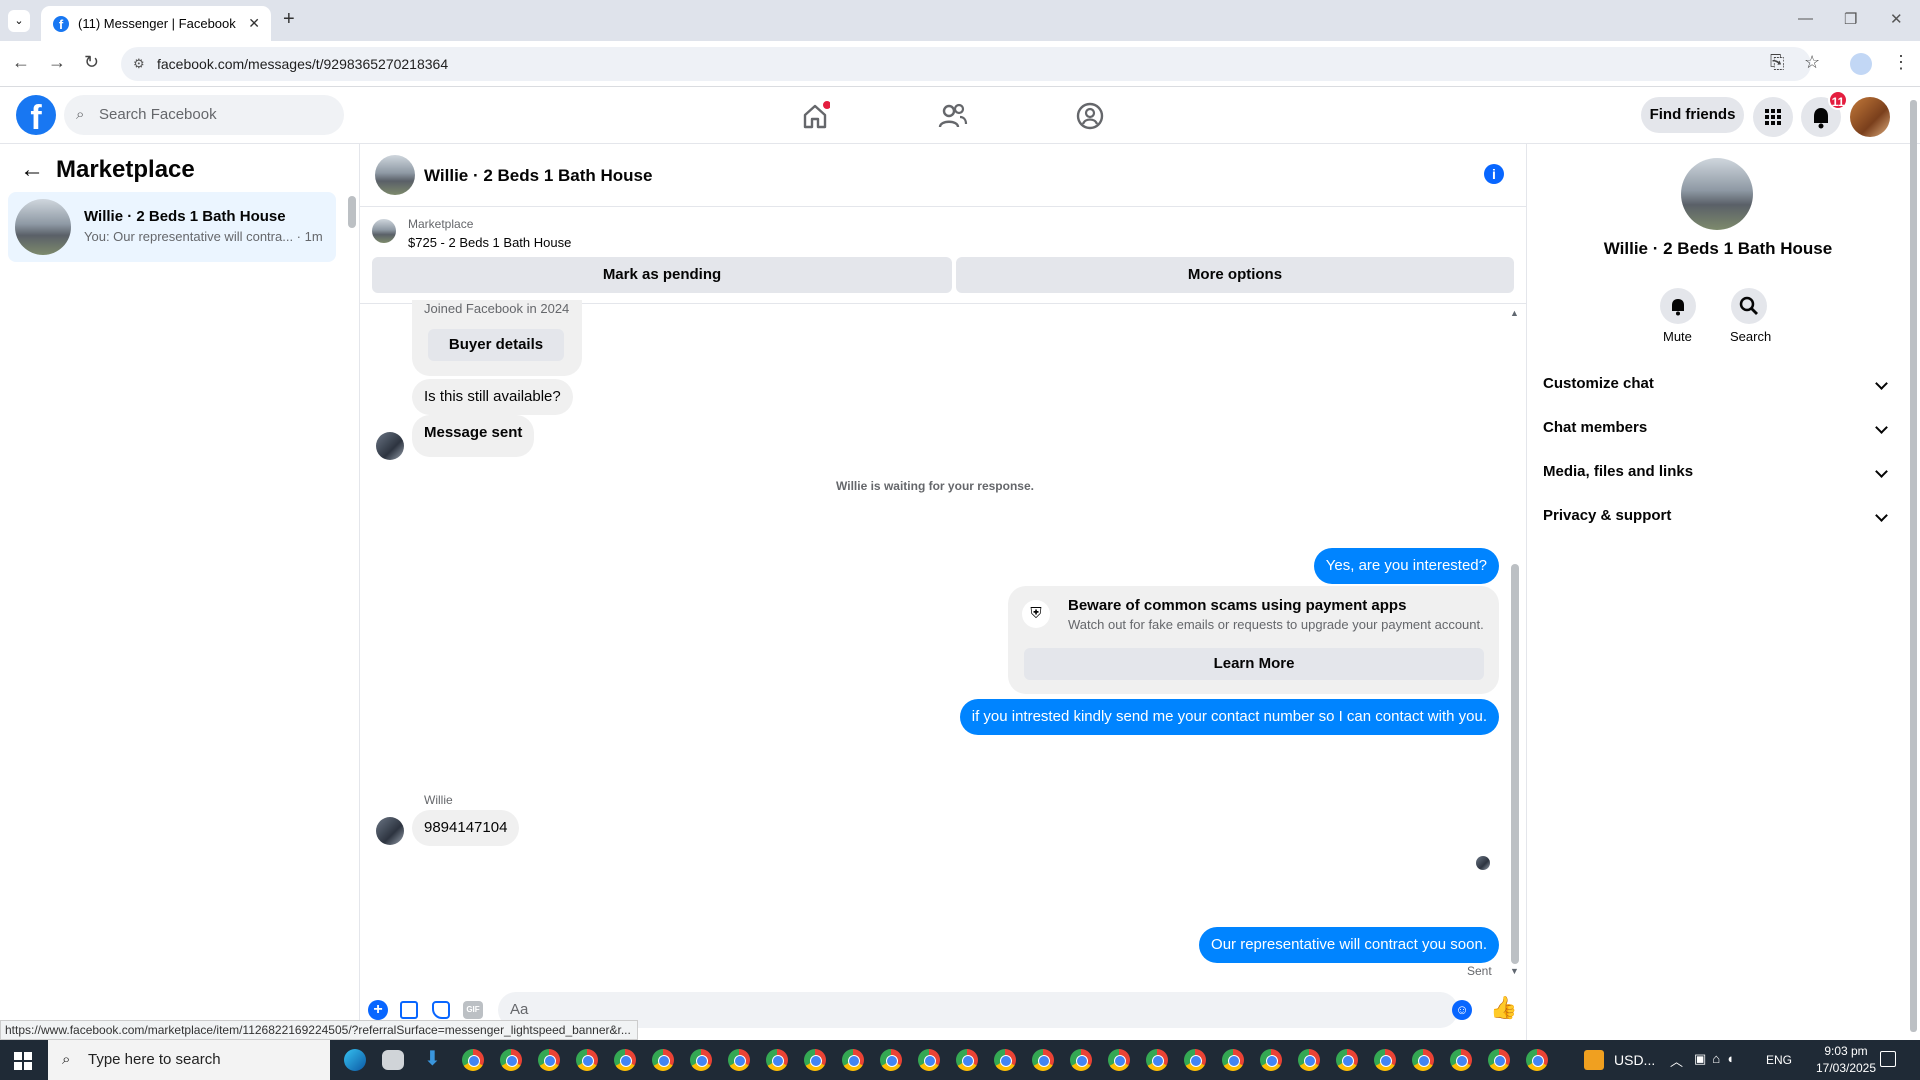  Describe the element at coordinates (496, 345) in the screenshot. I see `buyer-details-button: Buyer details` at that location.